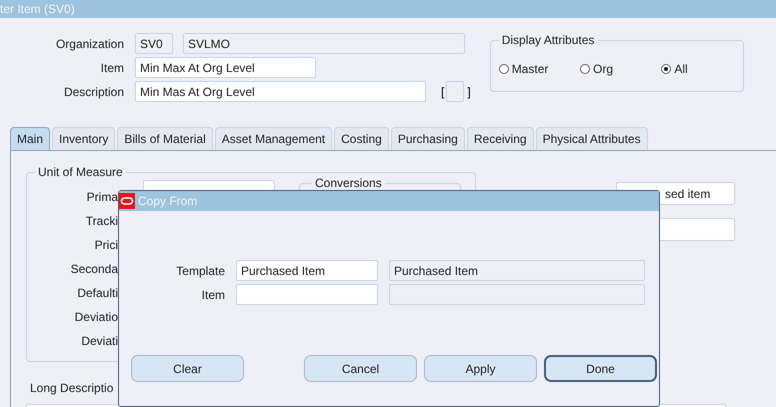  What do you see at coordinates (106, 245) in the screenshot?
I see `field-label: Prici` at bounding box center [106, 245].